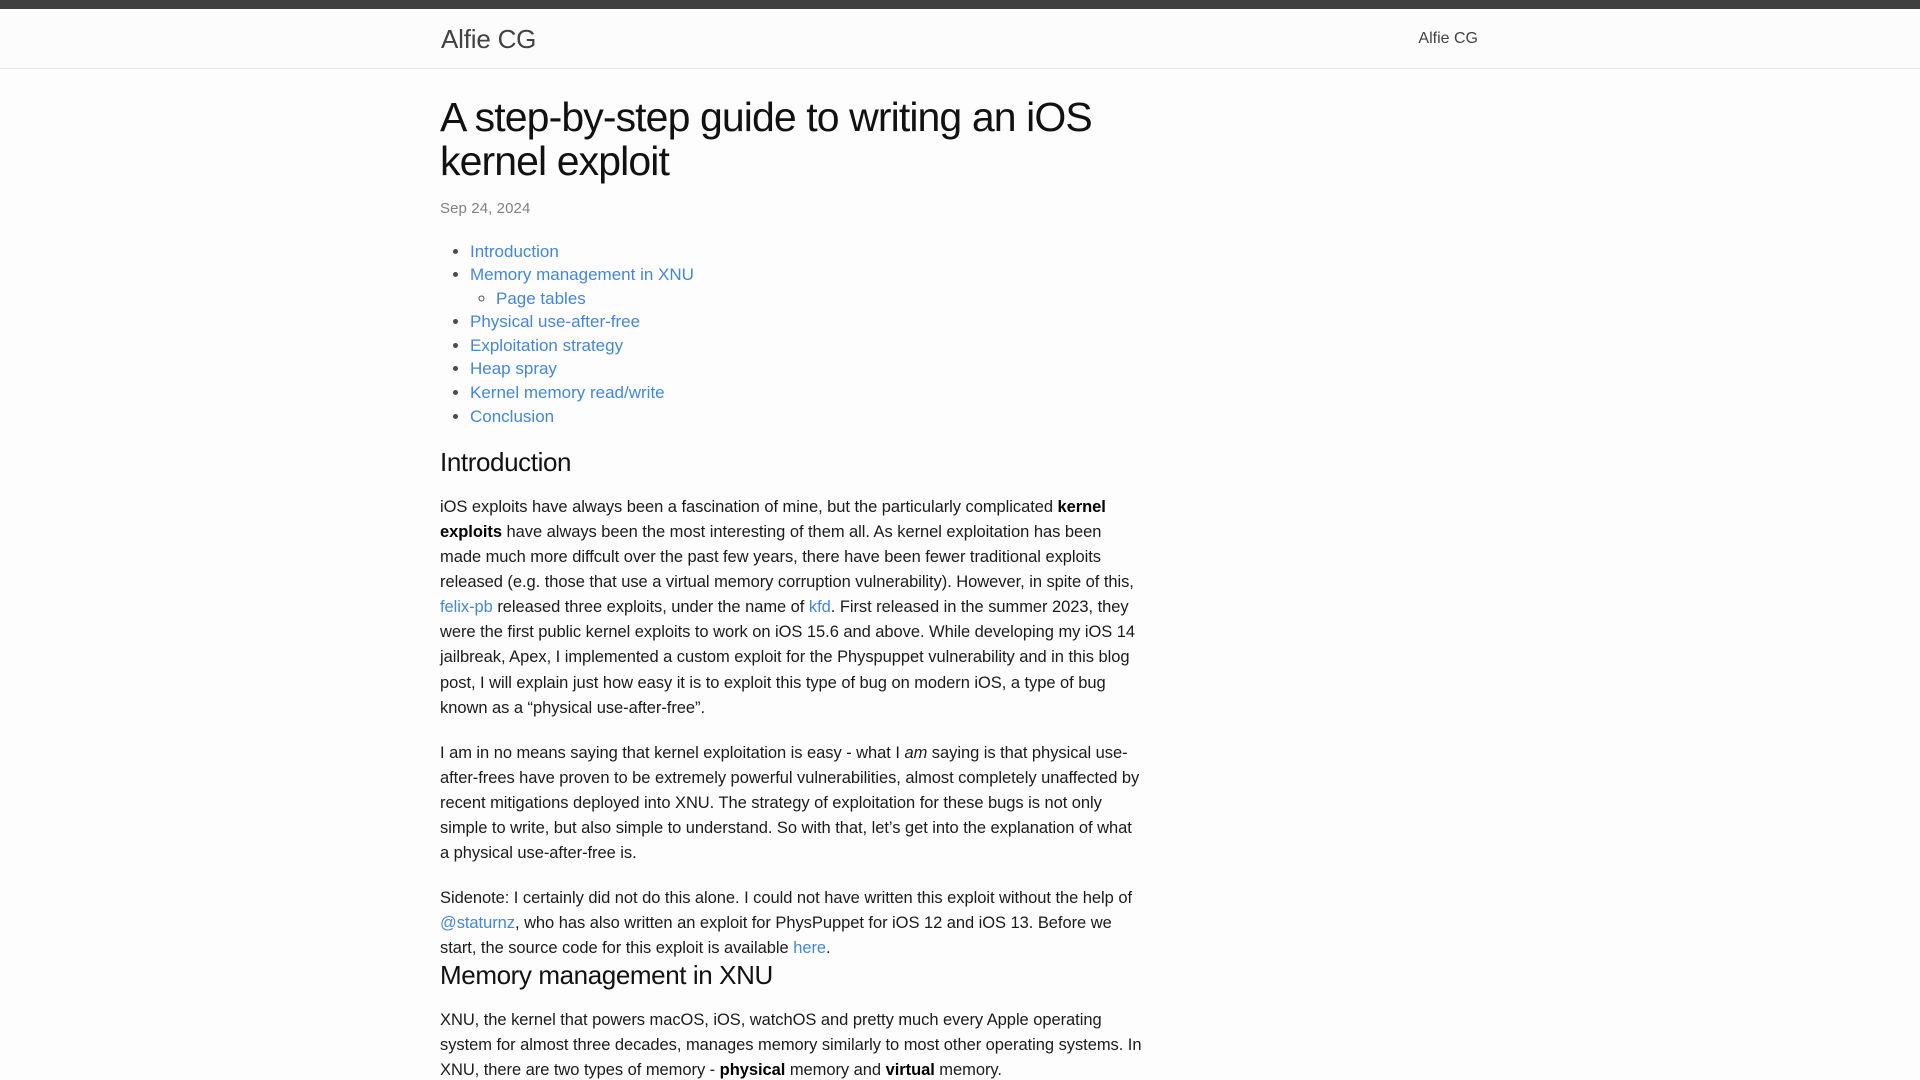 The height and width of the screenshot is (1080, 1920). I want to click on toc-sublist-memory-management: Page tables, so click(975, 299).